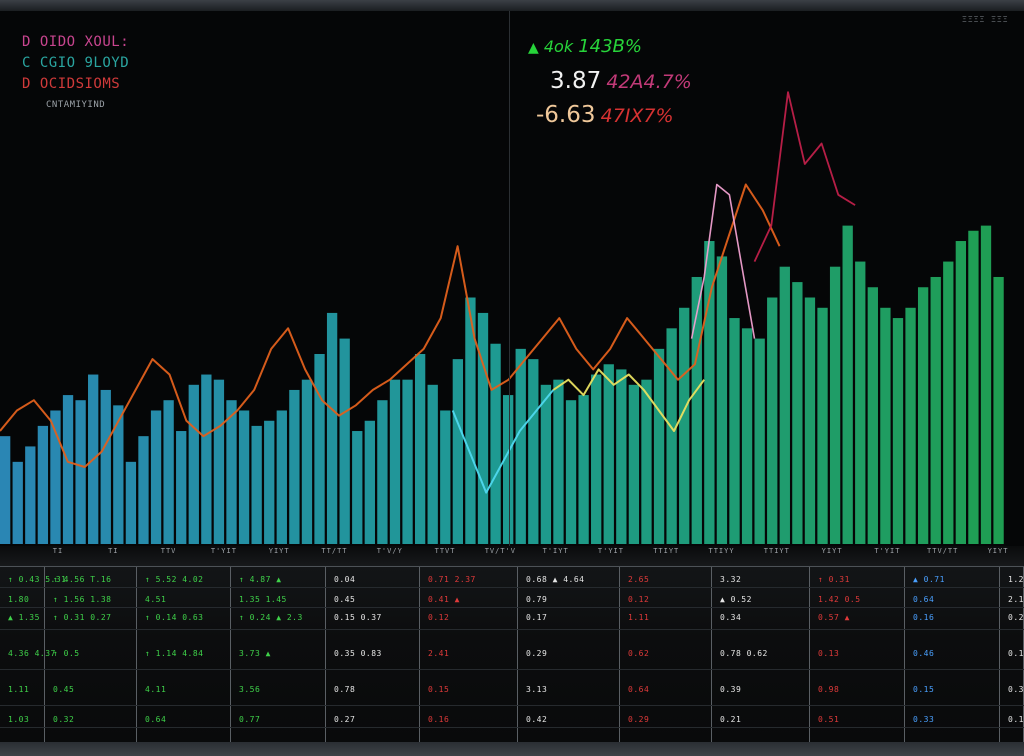  Describe the element at coordinates (24, 617) in the screenshot. I see `table-cell: ▲ 1.35` at that location.